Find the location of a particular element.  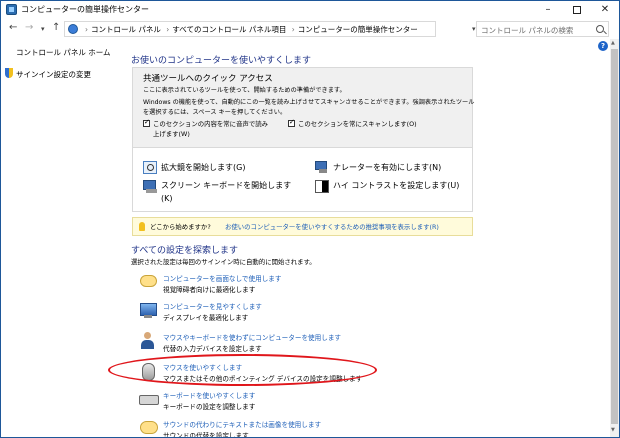

recent-locations-chevron-icon: ▾ is located at coordinates (43, 29).